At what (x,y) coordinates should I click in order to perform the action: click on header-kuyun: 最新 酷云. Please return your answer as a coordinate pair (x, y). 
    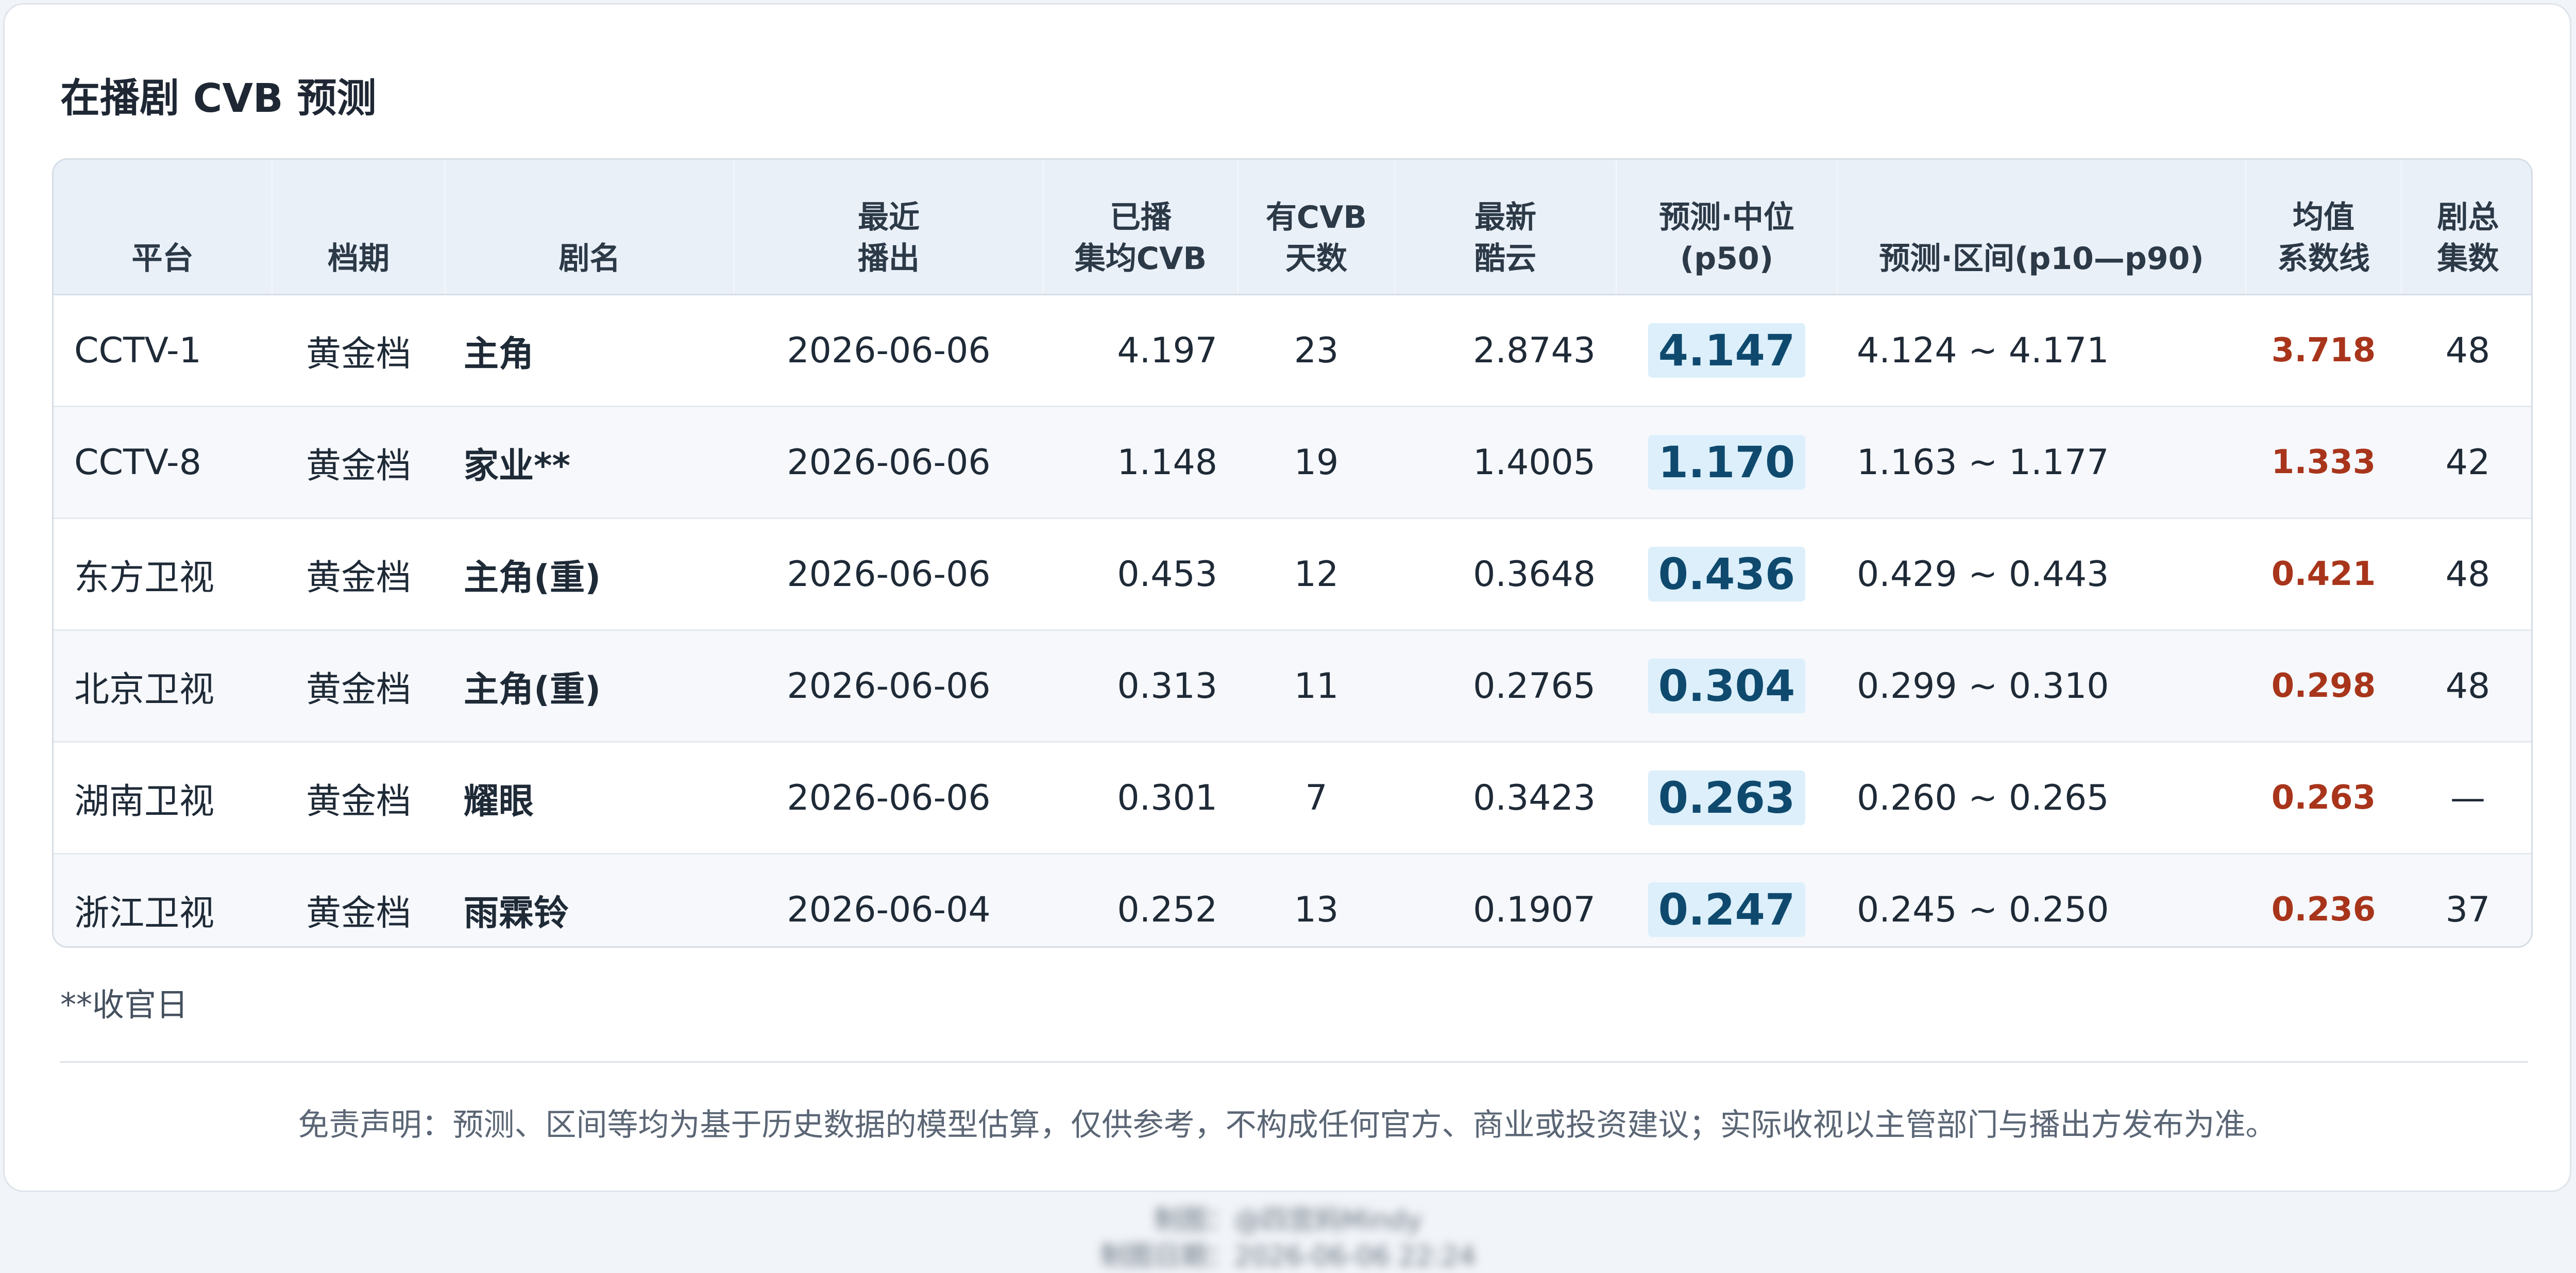
    Looking at the image, I should click on (1506, 227).